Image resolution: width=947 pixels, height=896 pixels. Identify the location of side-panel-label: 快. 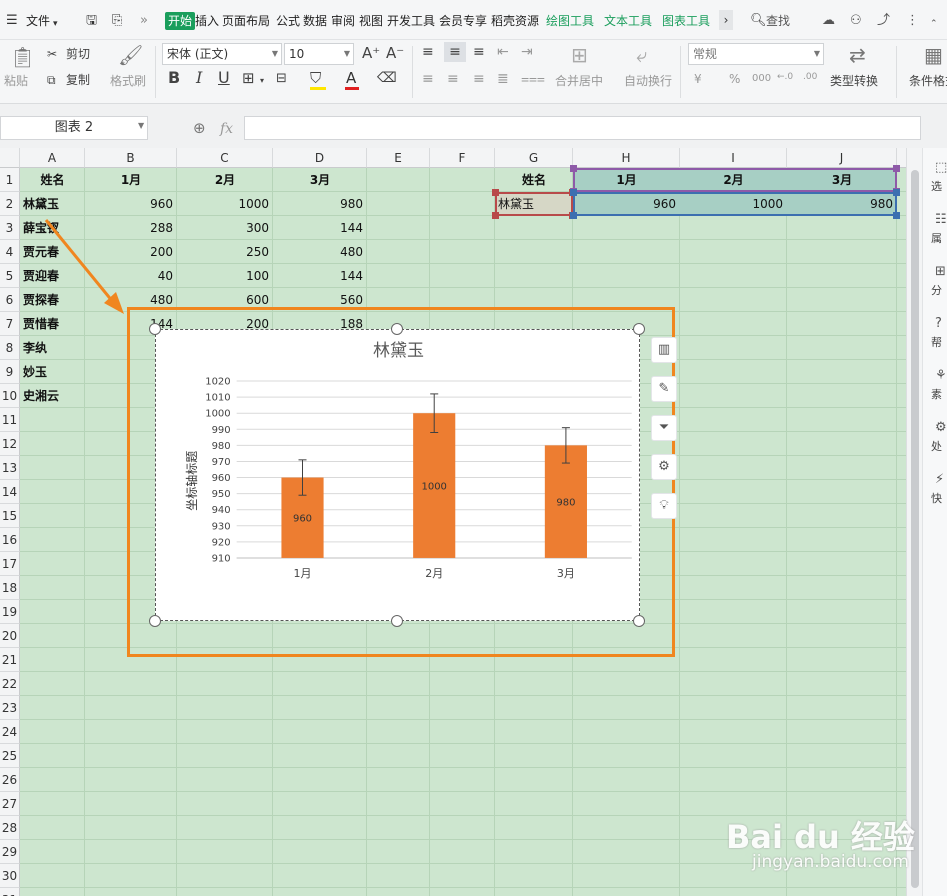
(936, 498).